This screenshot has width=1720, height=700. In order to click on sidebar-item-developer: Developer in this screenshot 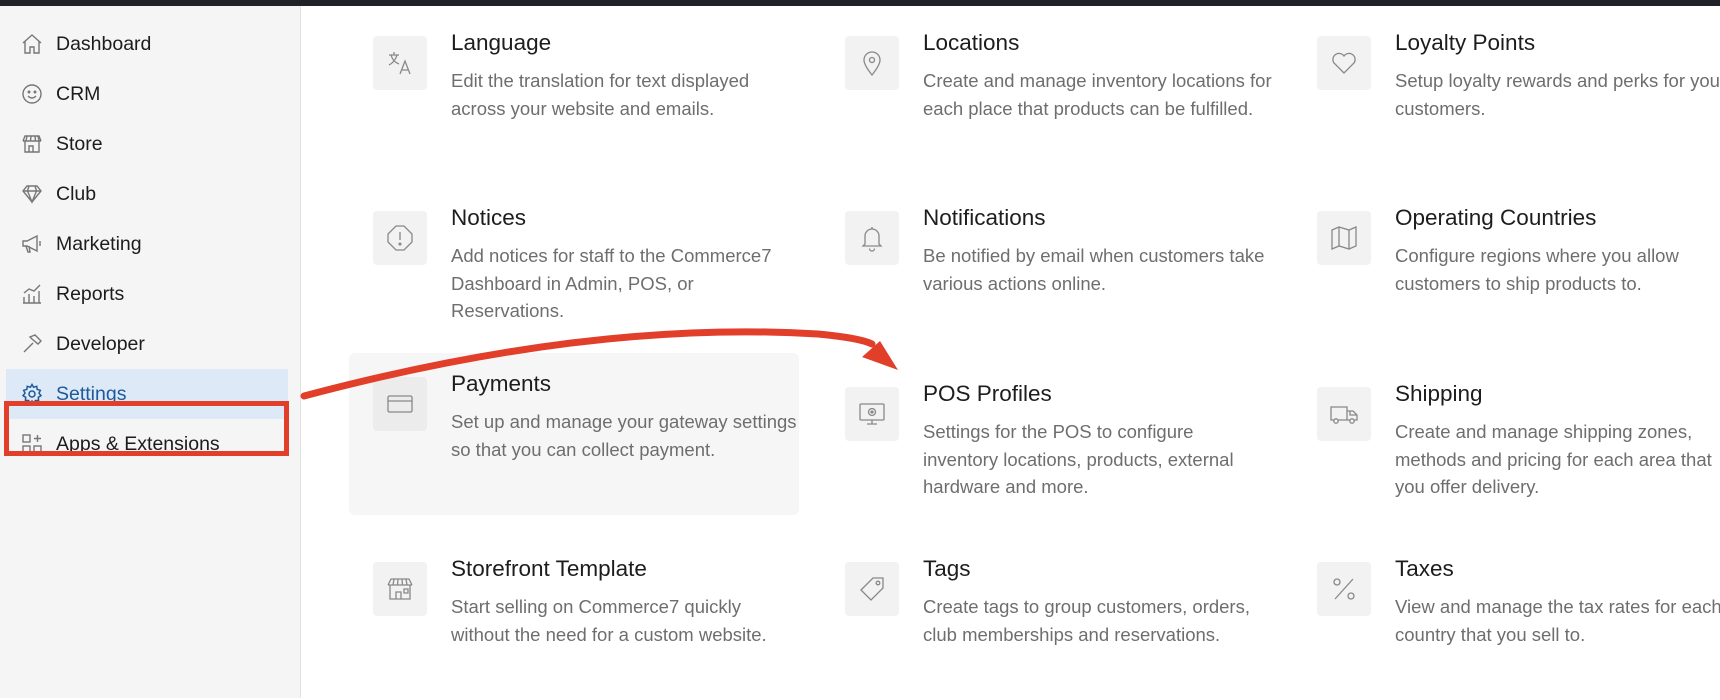, I will do `click(147, 344)`.